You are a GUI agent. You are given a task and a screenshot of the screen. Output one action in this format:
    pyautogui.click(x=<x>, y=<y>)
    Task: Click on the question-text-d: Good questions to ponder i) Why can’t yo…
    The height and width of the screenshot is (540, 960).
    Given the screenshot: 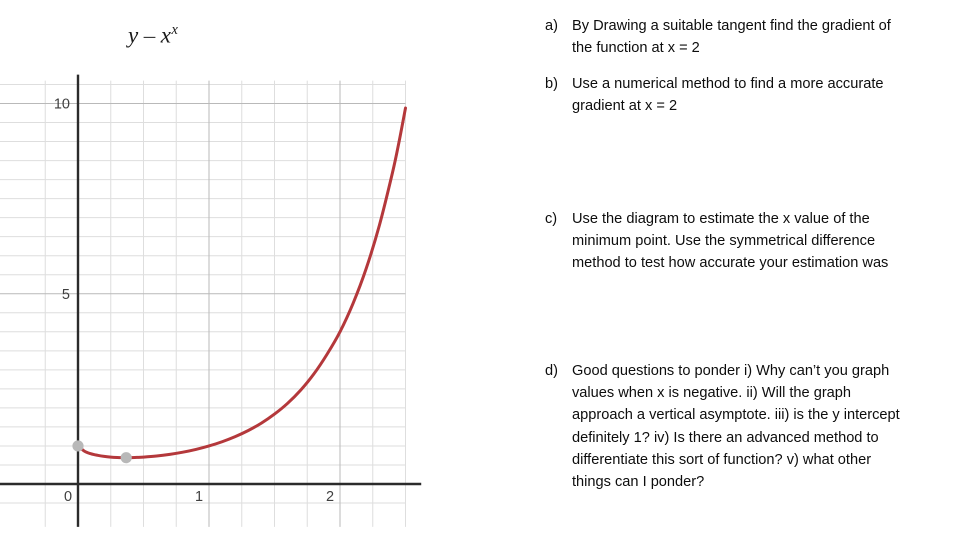 What is the action you would take?
    pyautogui.click(x=736, y=426)
    